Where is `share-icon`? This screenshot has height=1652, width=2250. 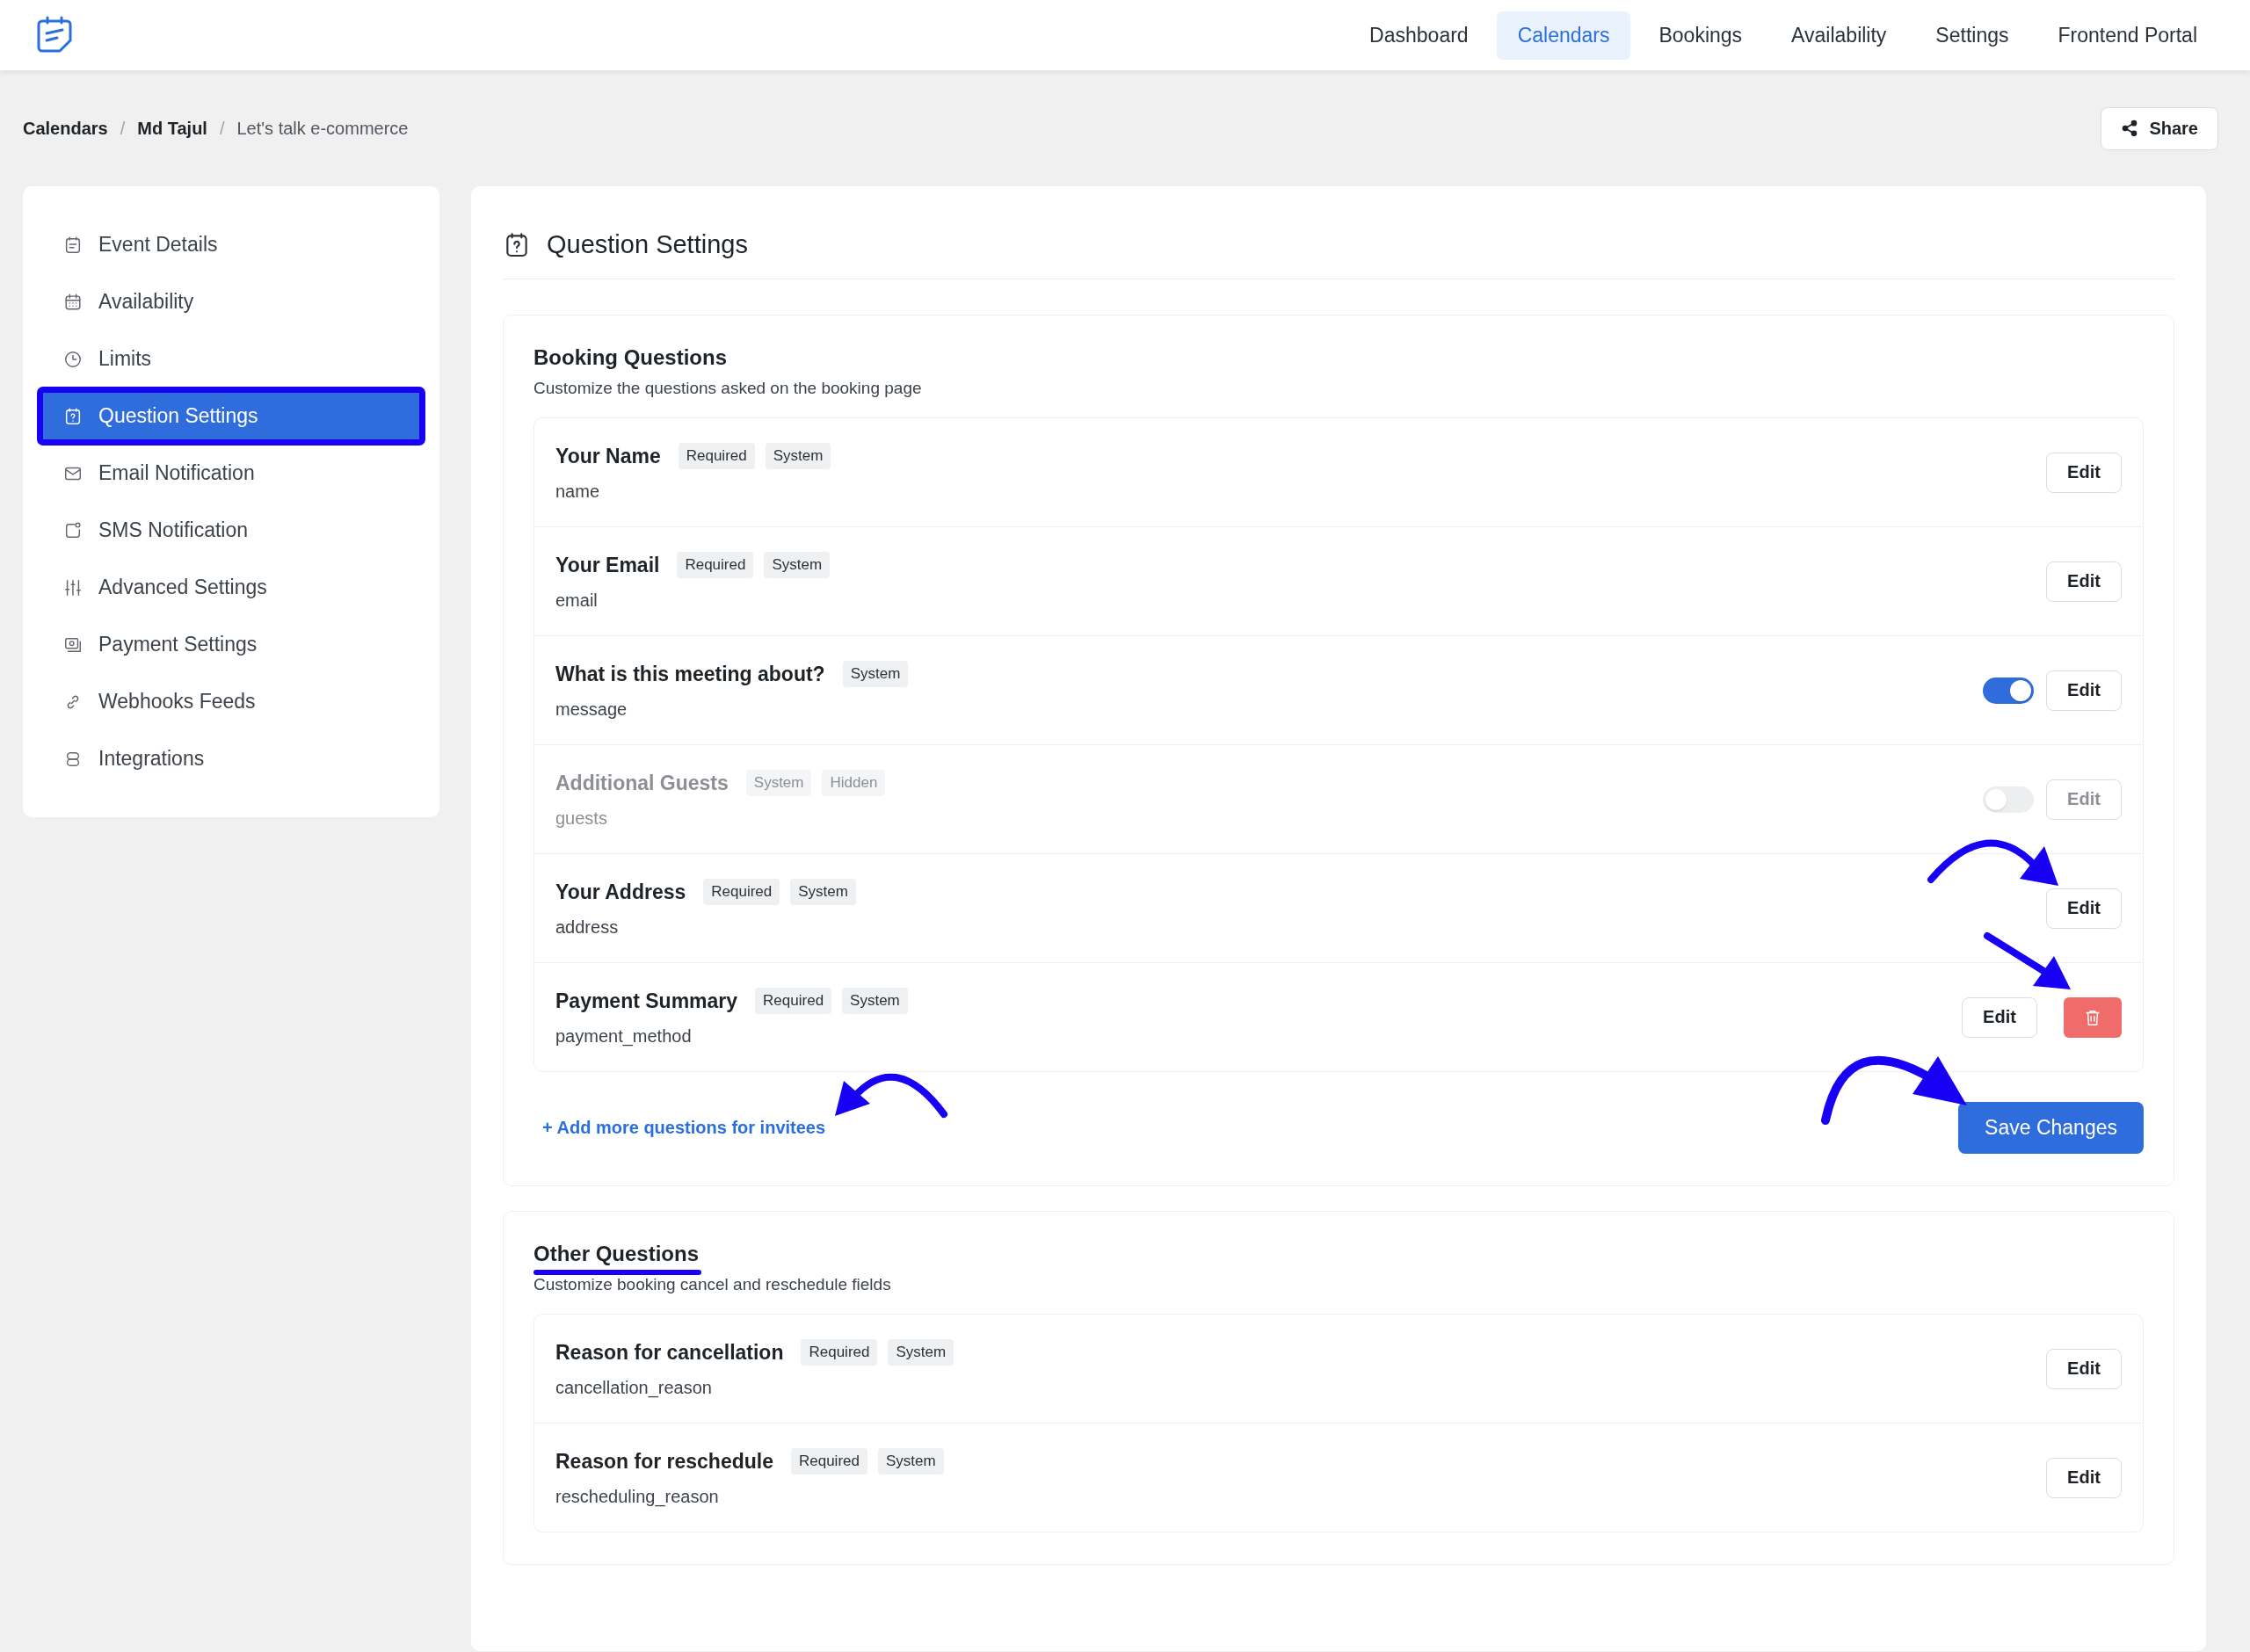 share-icon is located at coordinates (2130, 128).